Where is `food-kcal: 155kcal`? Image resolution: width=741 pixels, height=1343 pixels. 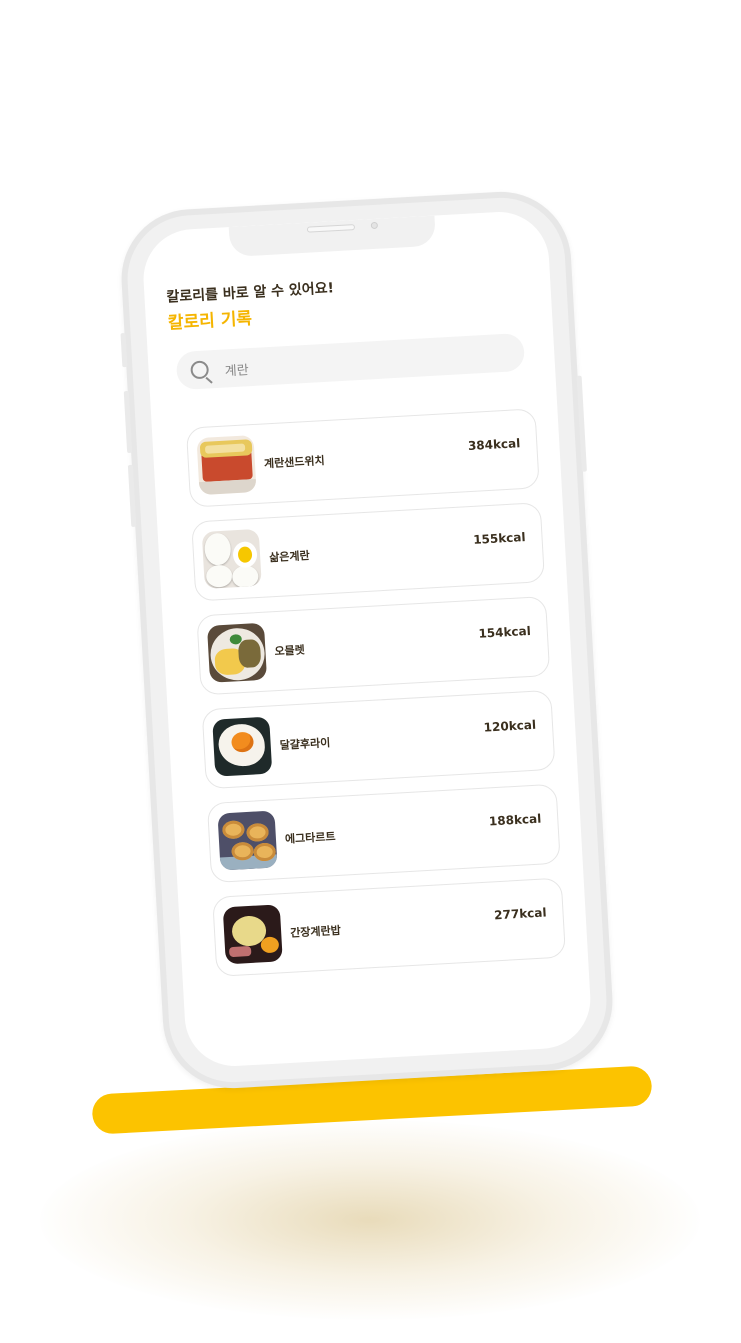
food-kcal: 155kcal is located at coordinates (499, 538).